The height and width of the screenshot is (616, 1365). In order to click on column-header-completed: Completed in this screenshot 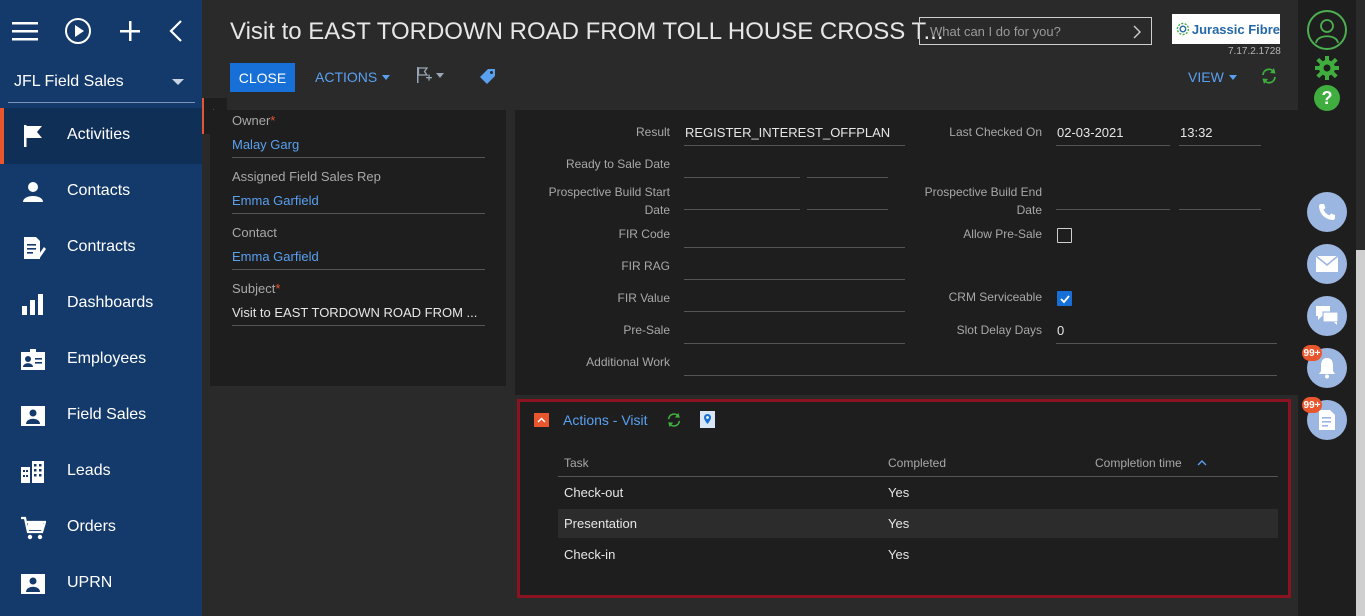, I will do `click(917, 463)`.